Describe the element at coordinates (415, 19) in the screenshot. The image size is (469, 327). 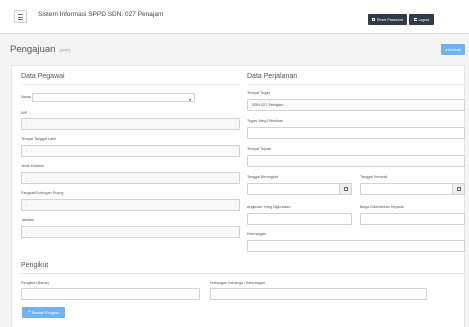
I see `sign-out-icon` at that location.